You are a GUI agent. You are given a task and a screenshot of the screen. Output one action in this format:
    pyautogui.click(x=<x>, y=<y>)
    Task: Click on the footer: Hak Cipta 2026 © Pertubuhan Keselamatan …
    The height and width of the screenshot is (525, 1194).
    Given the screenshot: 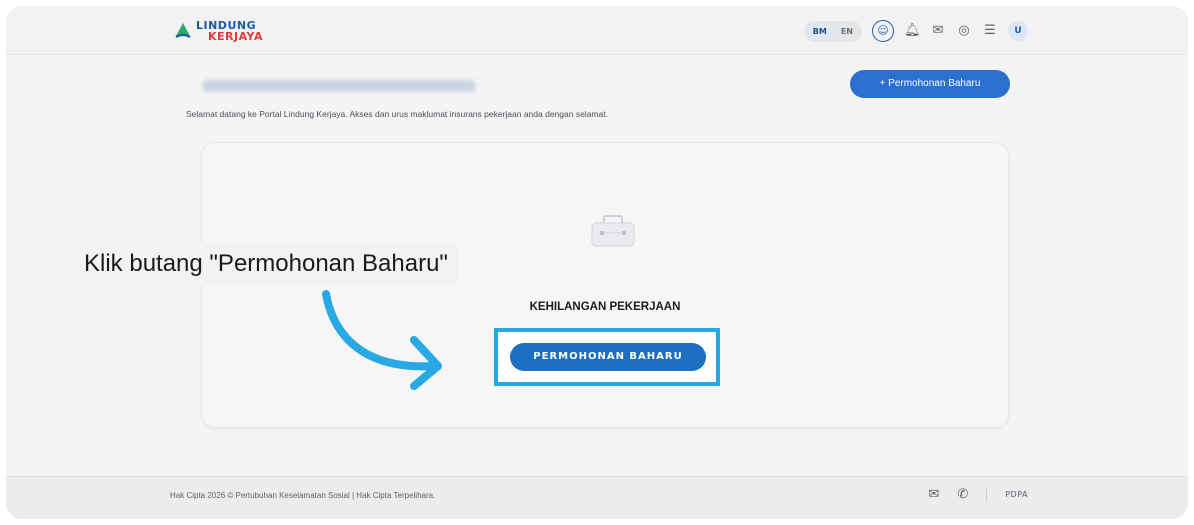 What is the action you would take?
    pyautogui.click(x=597, y=497)
    